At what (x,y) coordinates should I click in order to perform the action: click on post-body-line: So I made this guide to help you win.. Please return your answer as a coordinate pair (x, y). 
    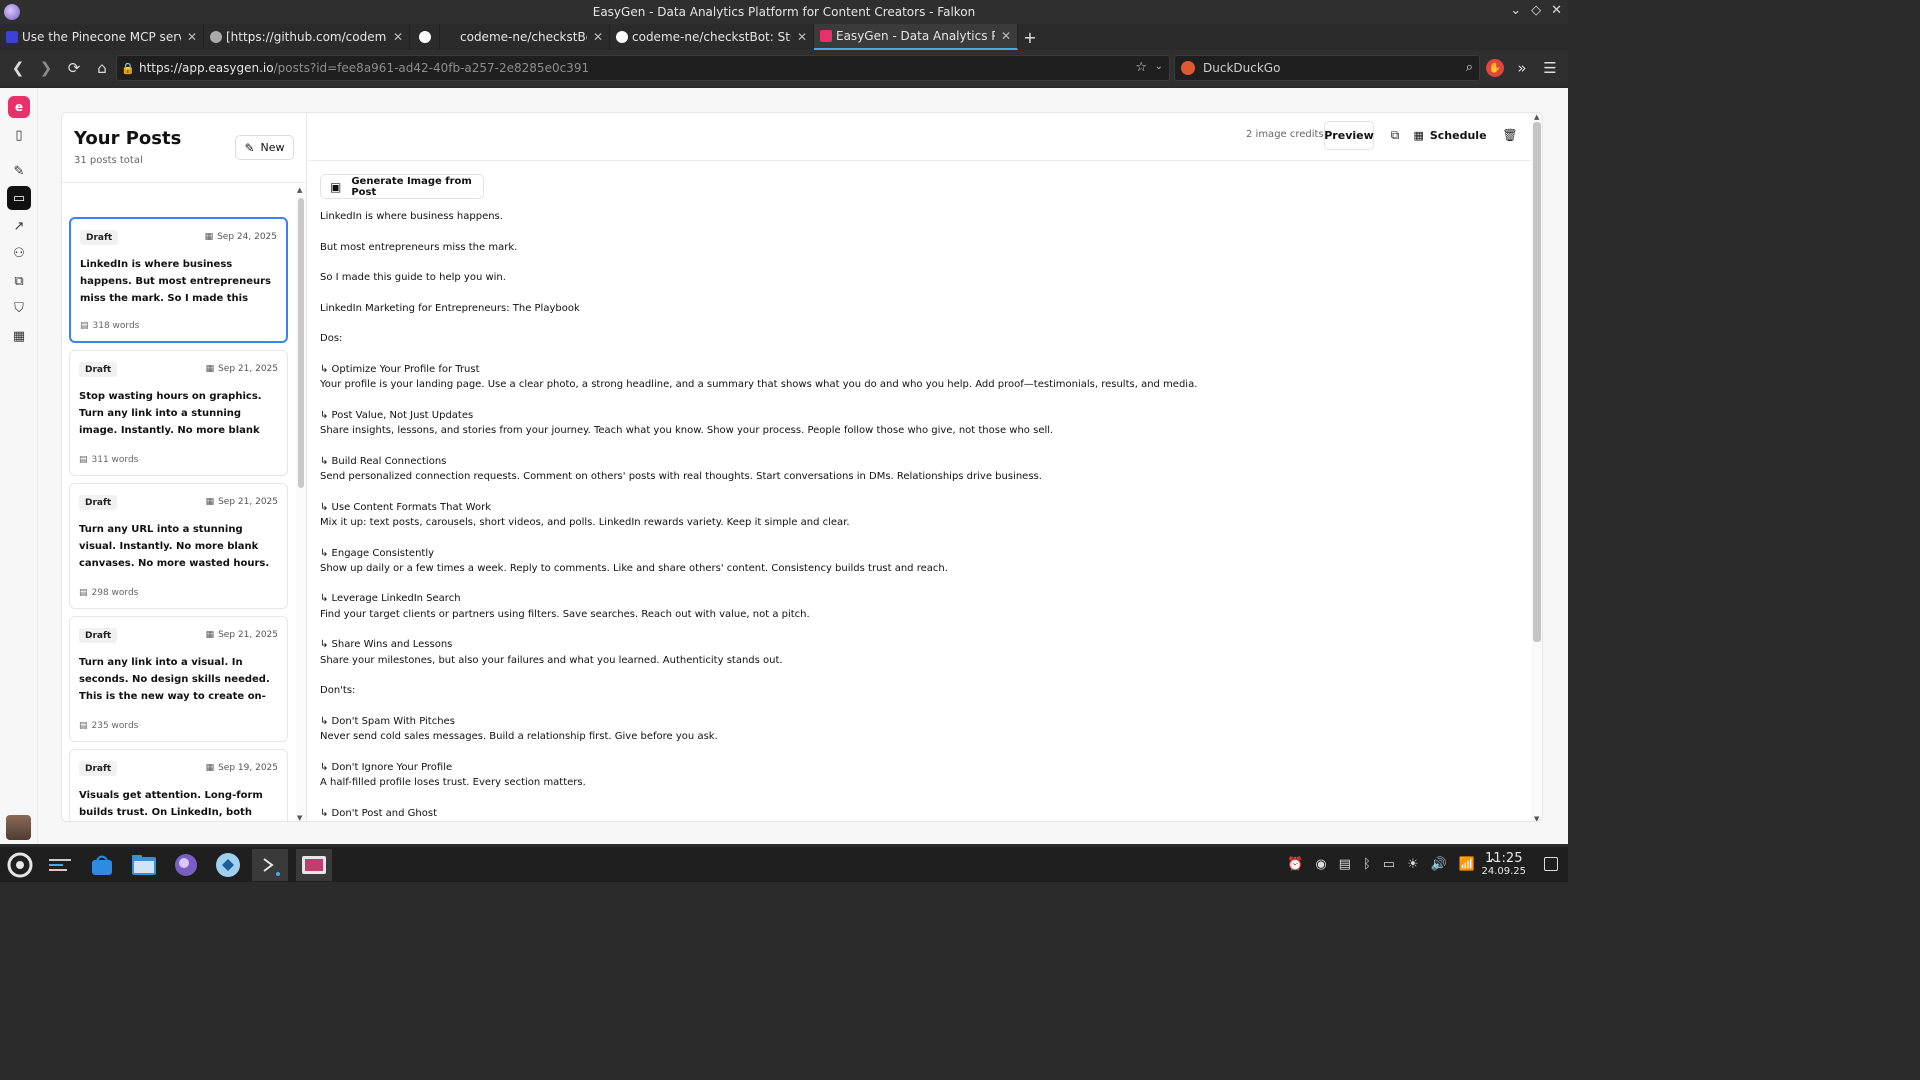
    Looking at the image, I should click on (413, 278).